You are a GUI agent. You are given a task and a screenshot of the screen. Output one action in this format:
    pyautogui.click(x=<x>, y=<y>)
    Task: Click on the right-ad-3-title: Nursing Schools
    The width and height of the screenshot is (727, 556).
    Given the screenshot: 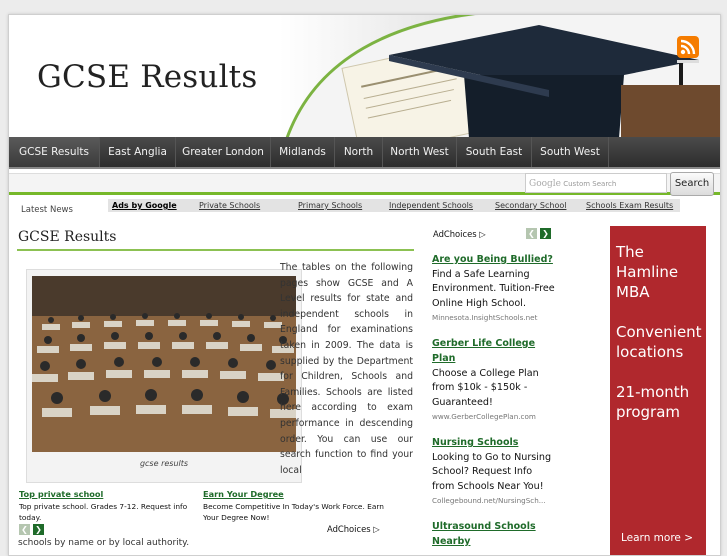 What is the action you would take?
    pyautogui.click(x=494, y=442)
    